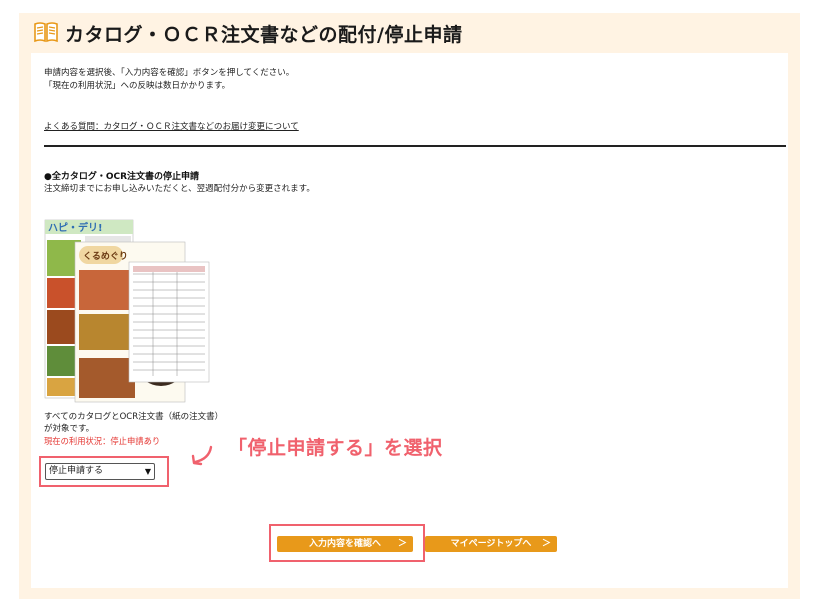  Describe the element at coordinates (127, 311) in the screenshot. I see `catalog-image: ハピ・デリ! くるめぐり` at that location.